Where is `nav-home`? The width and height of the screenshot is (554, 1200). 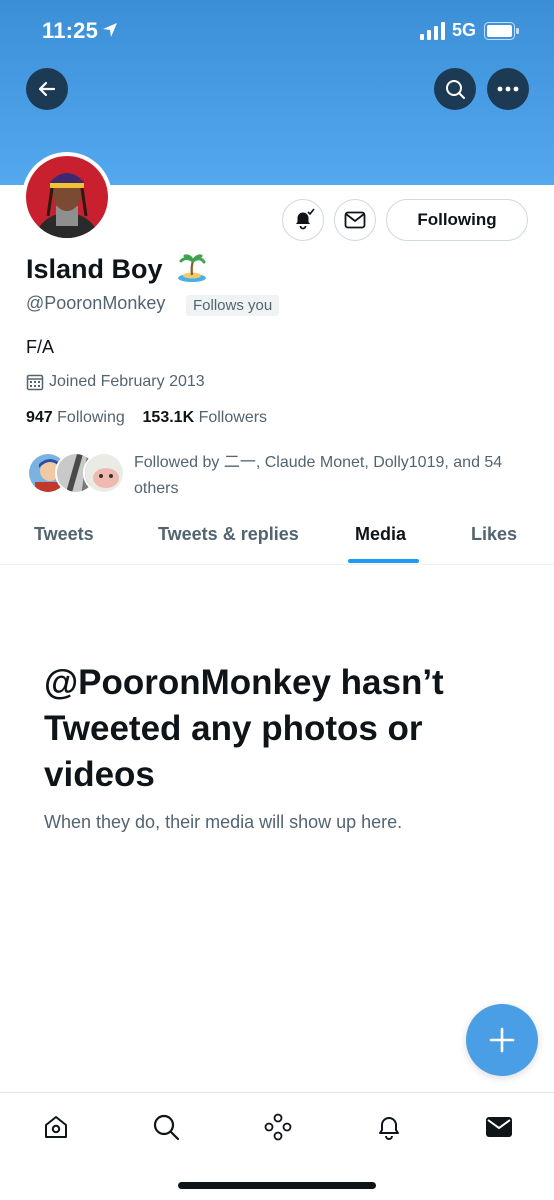 nav-home is located at coordinates (56, 1127).